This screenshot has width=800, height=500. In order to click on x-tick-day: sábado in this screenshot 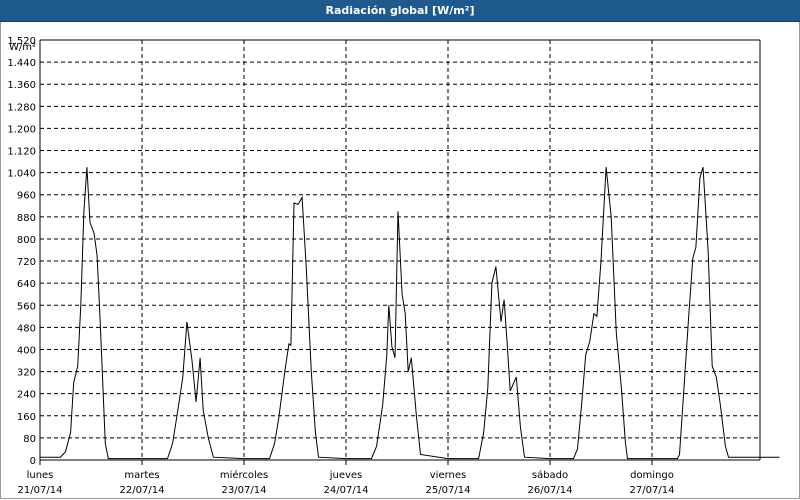, I will do `click(550, 475)`.